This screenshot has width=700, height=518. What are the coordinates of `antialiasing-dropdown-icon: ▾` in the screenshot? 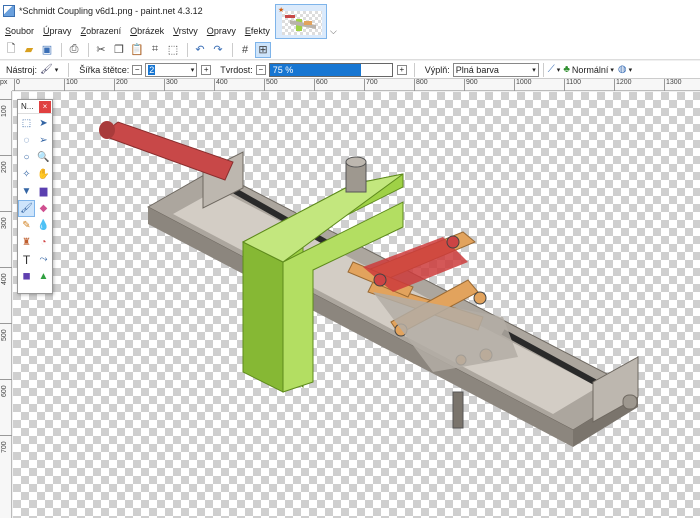 It's located at (559, 70).